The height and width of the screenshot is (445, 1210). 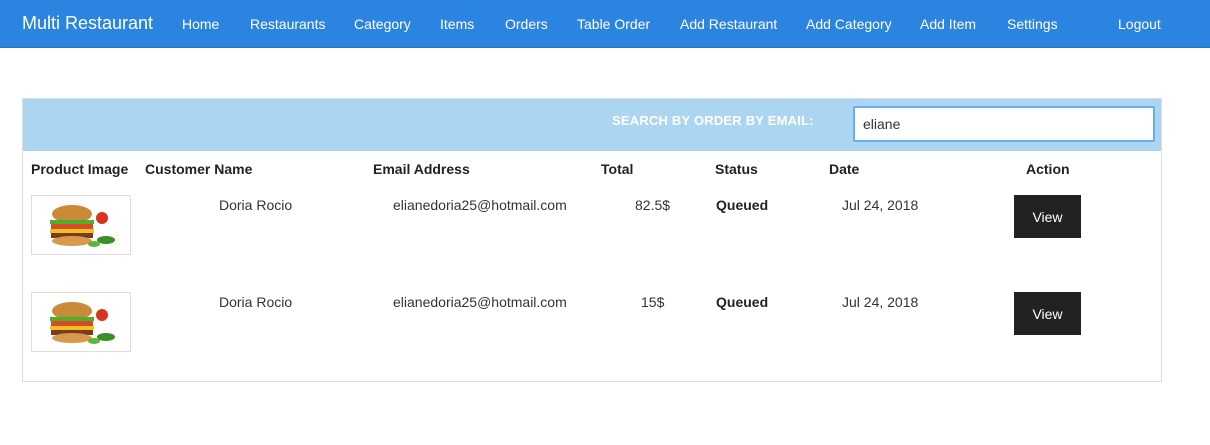 What do you see at coordinates (653, 302) in the screenshot?
I see `order-total: 15$` at bounding box center [653, 302].